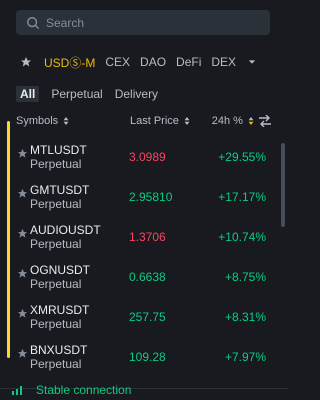  What do you see at coordinates (147, 237) in the screenshot?
I see `row-last-price: 1.3706` at bounding box center [147, 237].